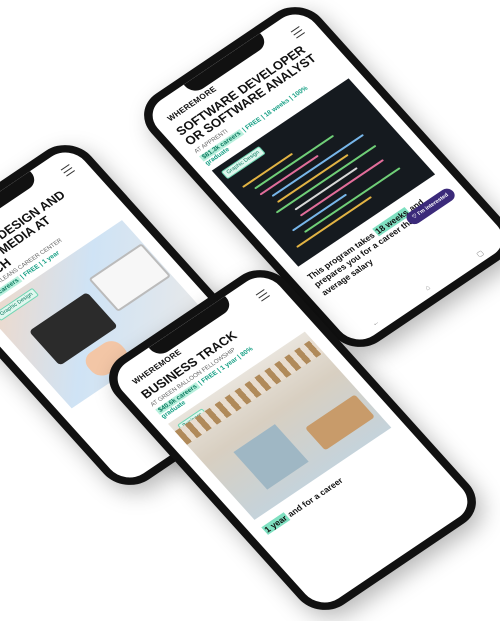 Image resolution: width=500 pixels, height=621 pixels. Describe the element at coordinates (376, 324) in the screenshot. I see `back-icon: ←` at that location.